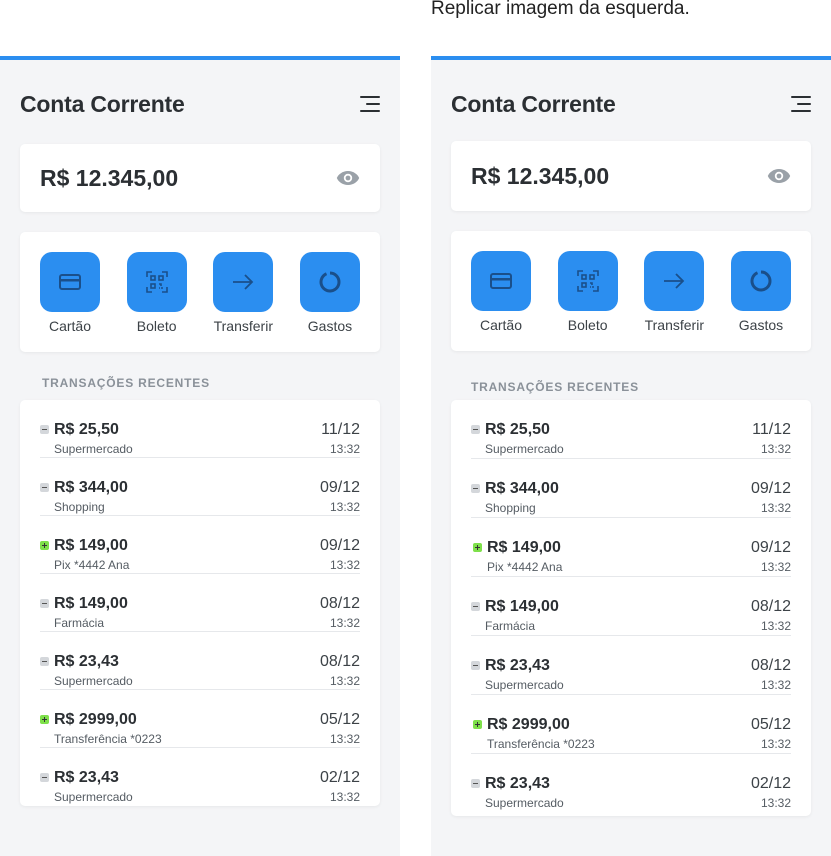  I want to click on arrow-right-icon, so click(243, 282).